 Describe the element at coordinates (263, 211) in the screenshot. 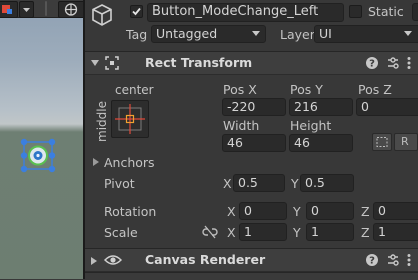

I see `rot-x-input: 0` at that location.